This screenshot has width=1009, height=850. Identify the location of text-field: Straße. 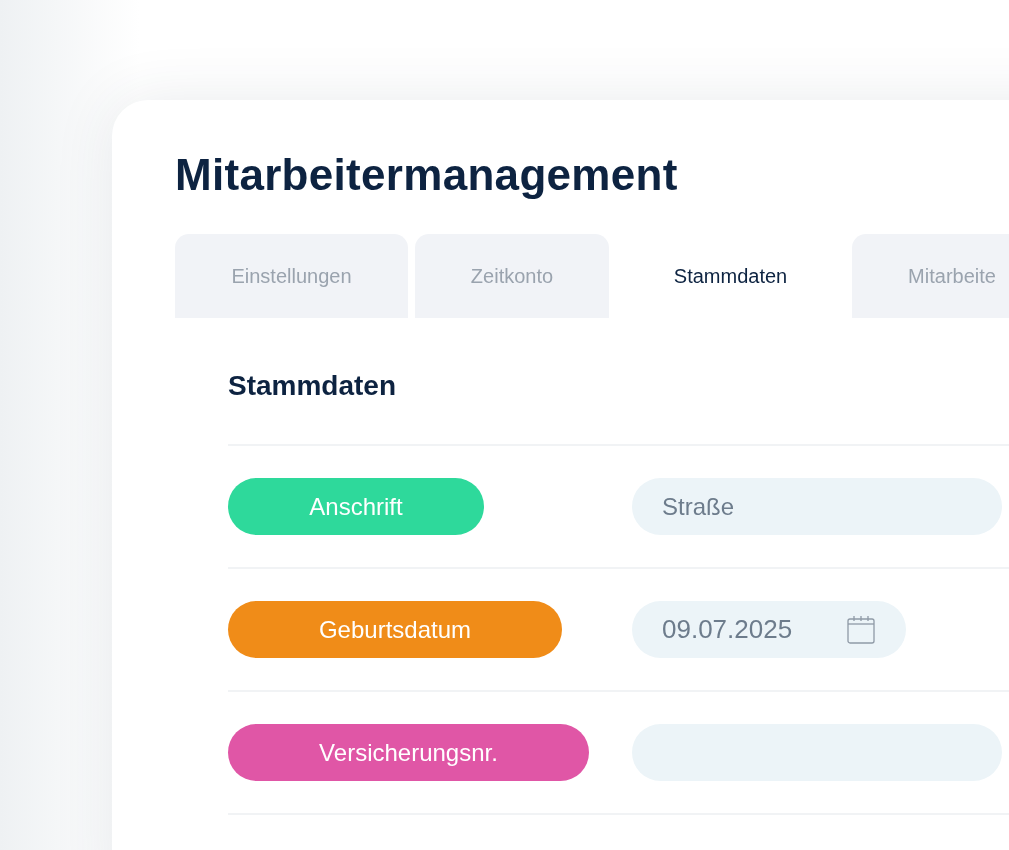
(817, 506).